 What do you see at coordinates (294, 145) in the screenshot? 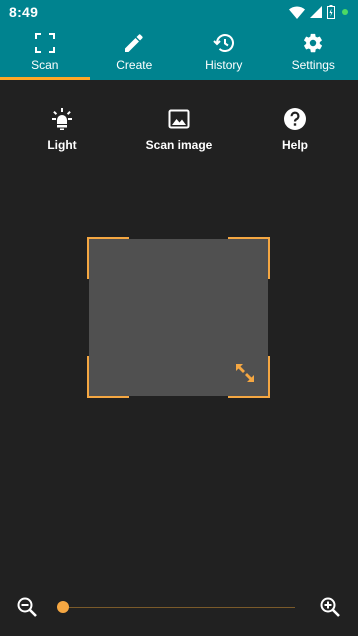
I see `action-label: Help` at bounding box center [294, 145].